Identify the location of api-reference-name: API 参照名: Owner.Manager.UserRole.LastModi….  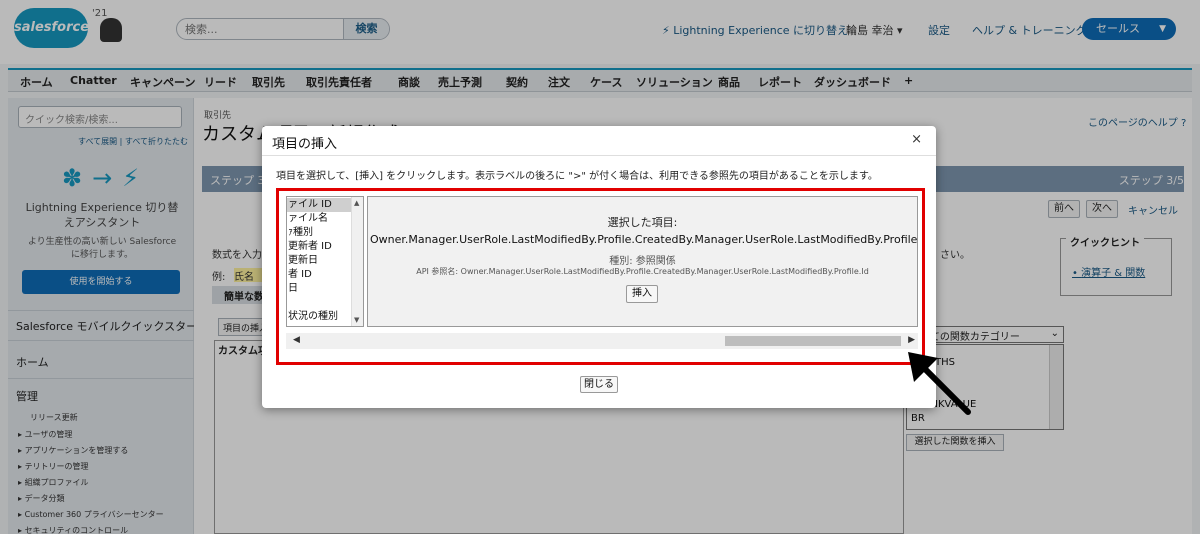
(642, 271).